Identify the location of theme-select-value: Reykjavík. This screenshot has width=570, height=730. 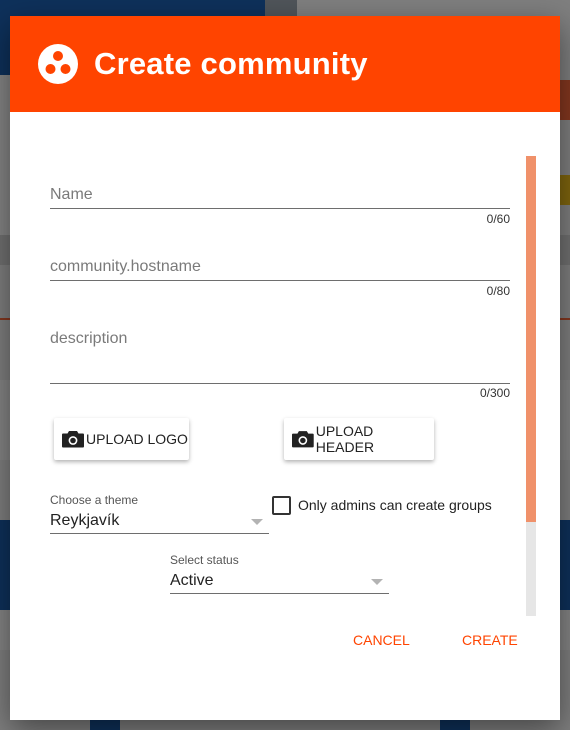
(85, 520).